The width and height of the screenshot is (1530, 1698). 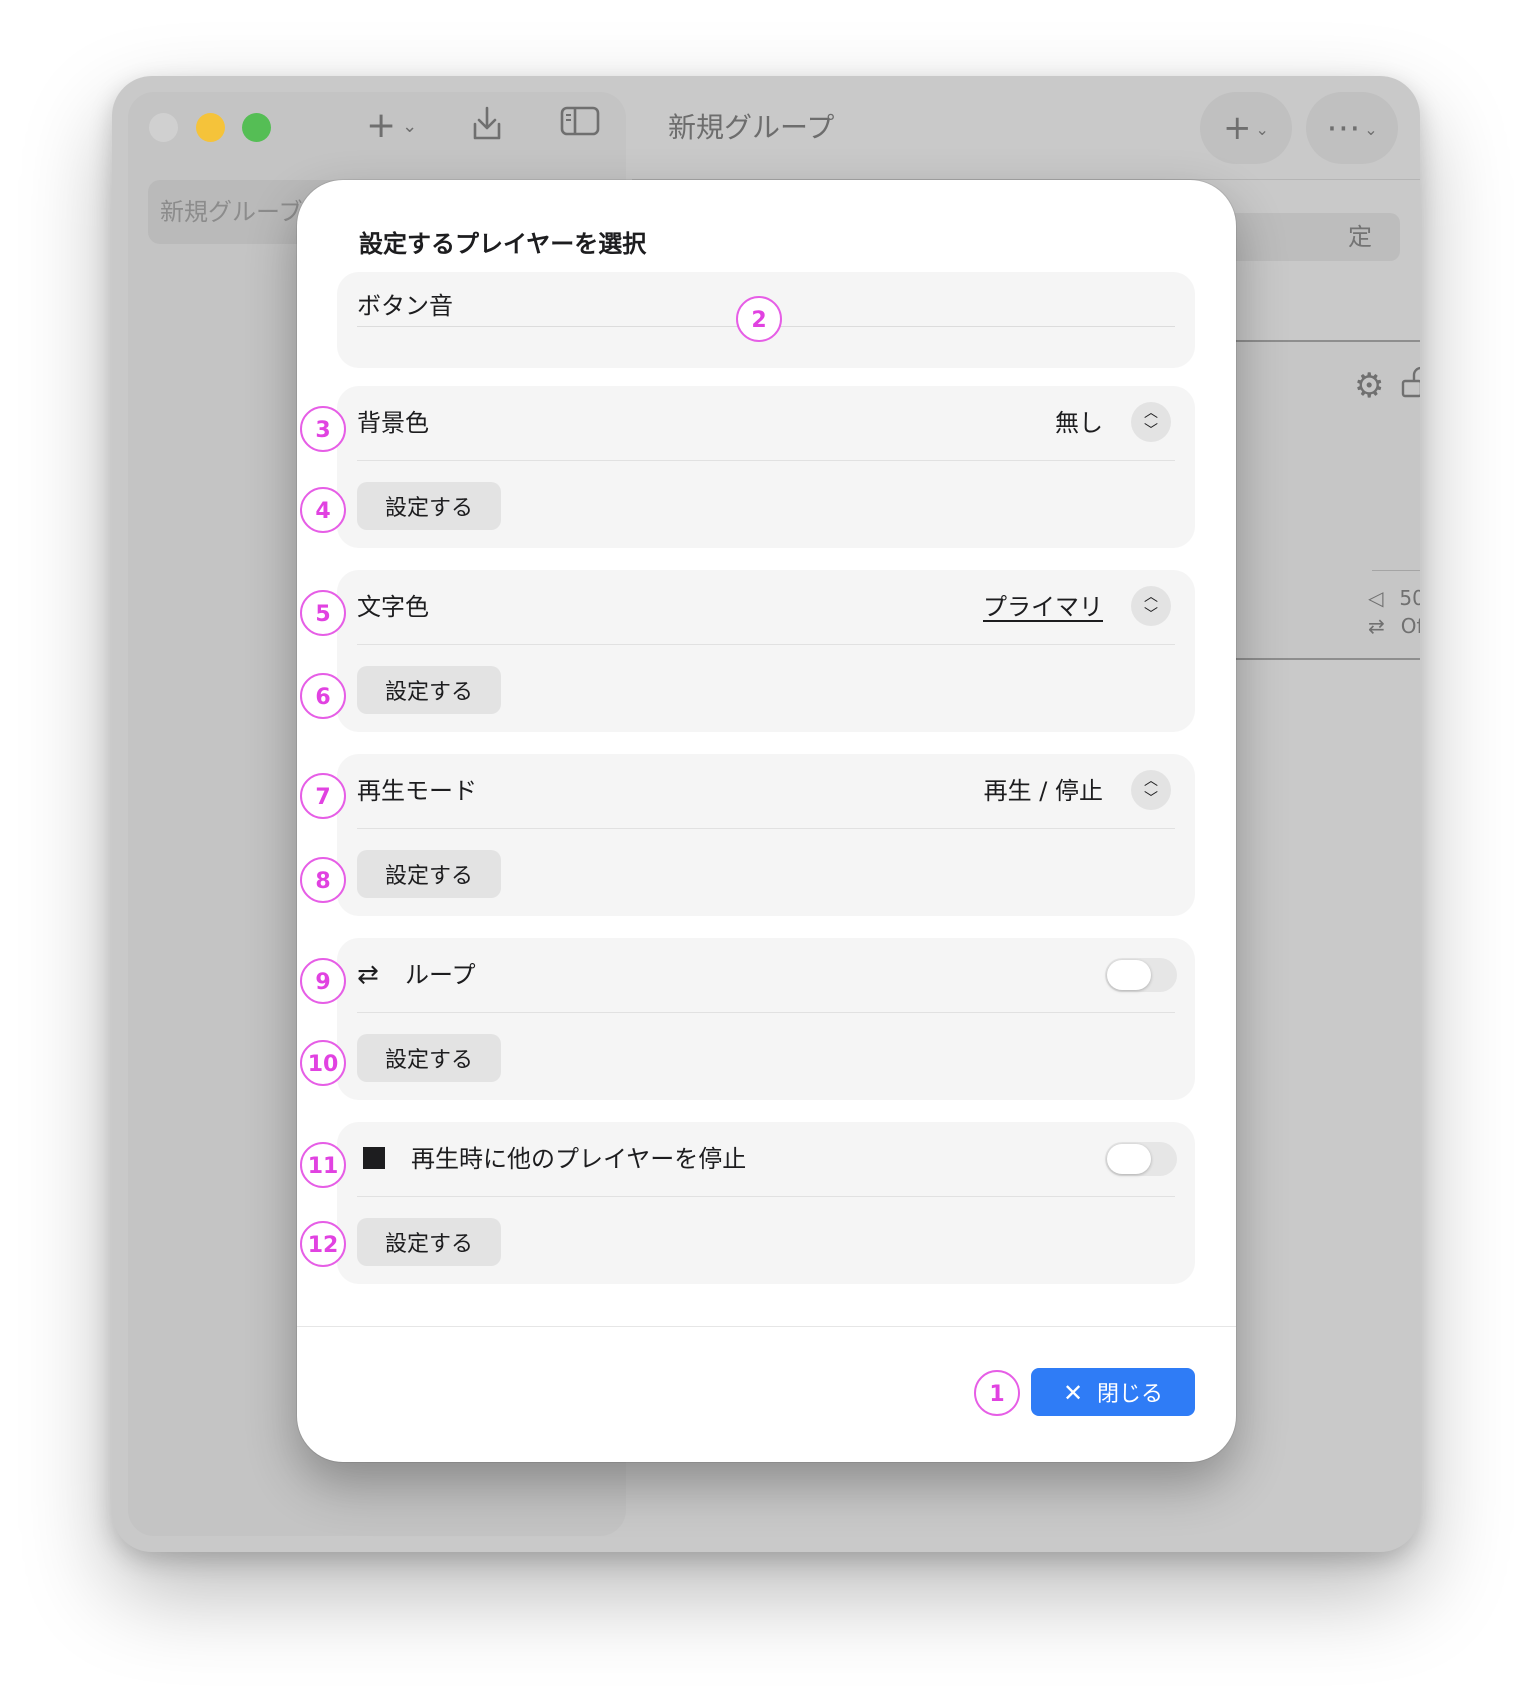 I want to click on callout-marker: 1, so click(x=997, y=1393).